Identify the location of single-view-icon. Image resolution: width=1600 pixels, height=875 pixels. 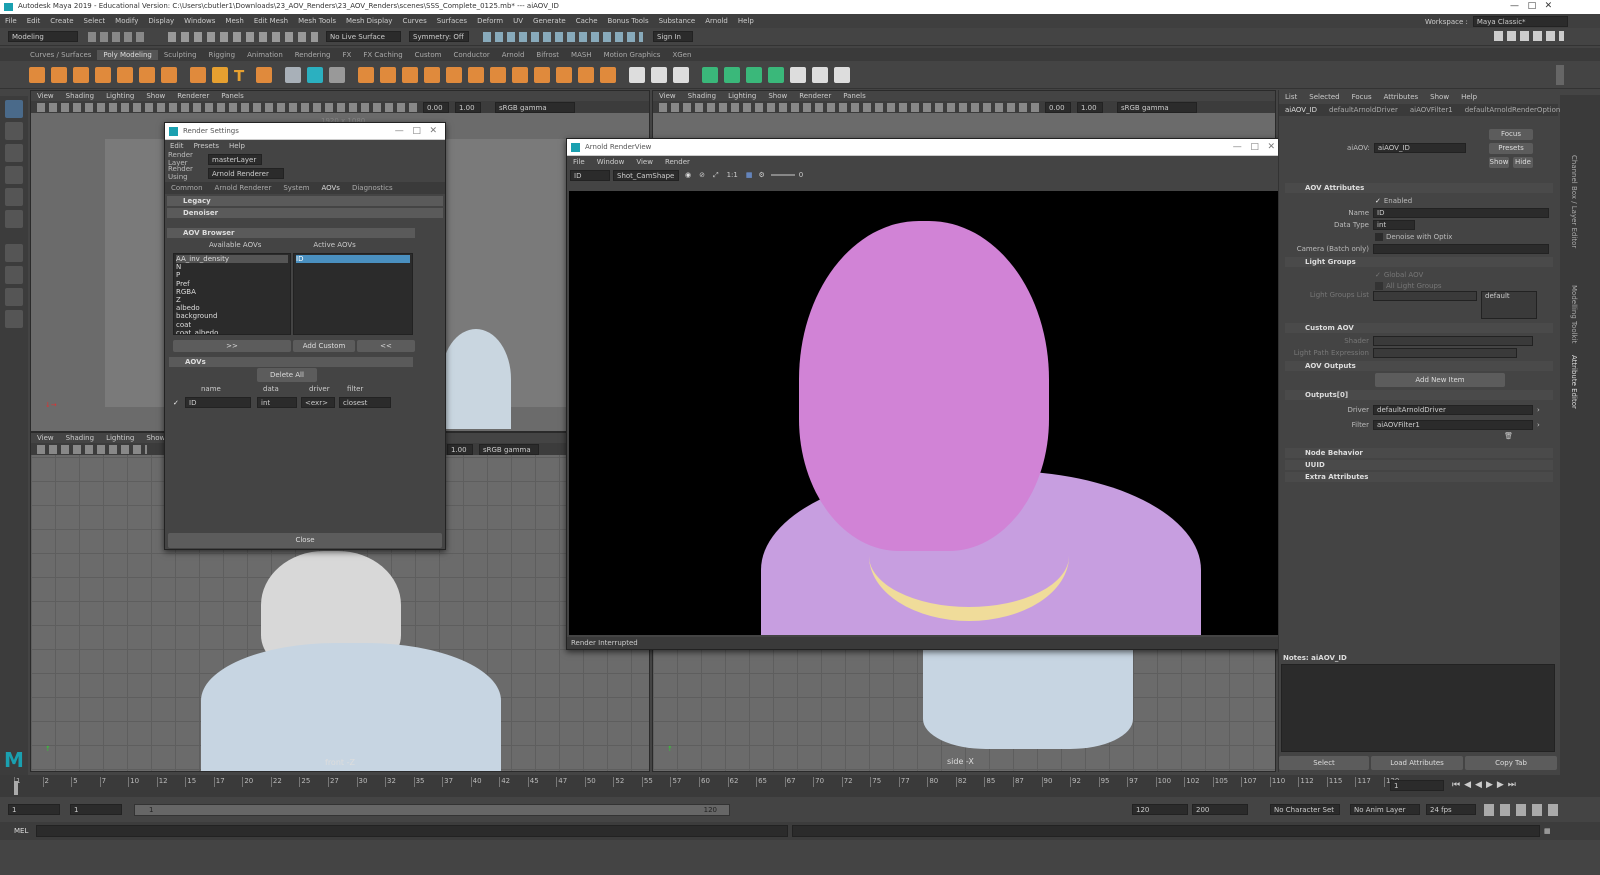
(14, 253).